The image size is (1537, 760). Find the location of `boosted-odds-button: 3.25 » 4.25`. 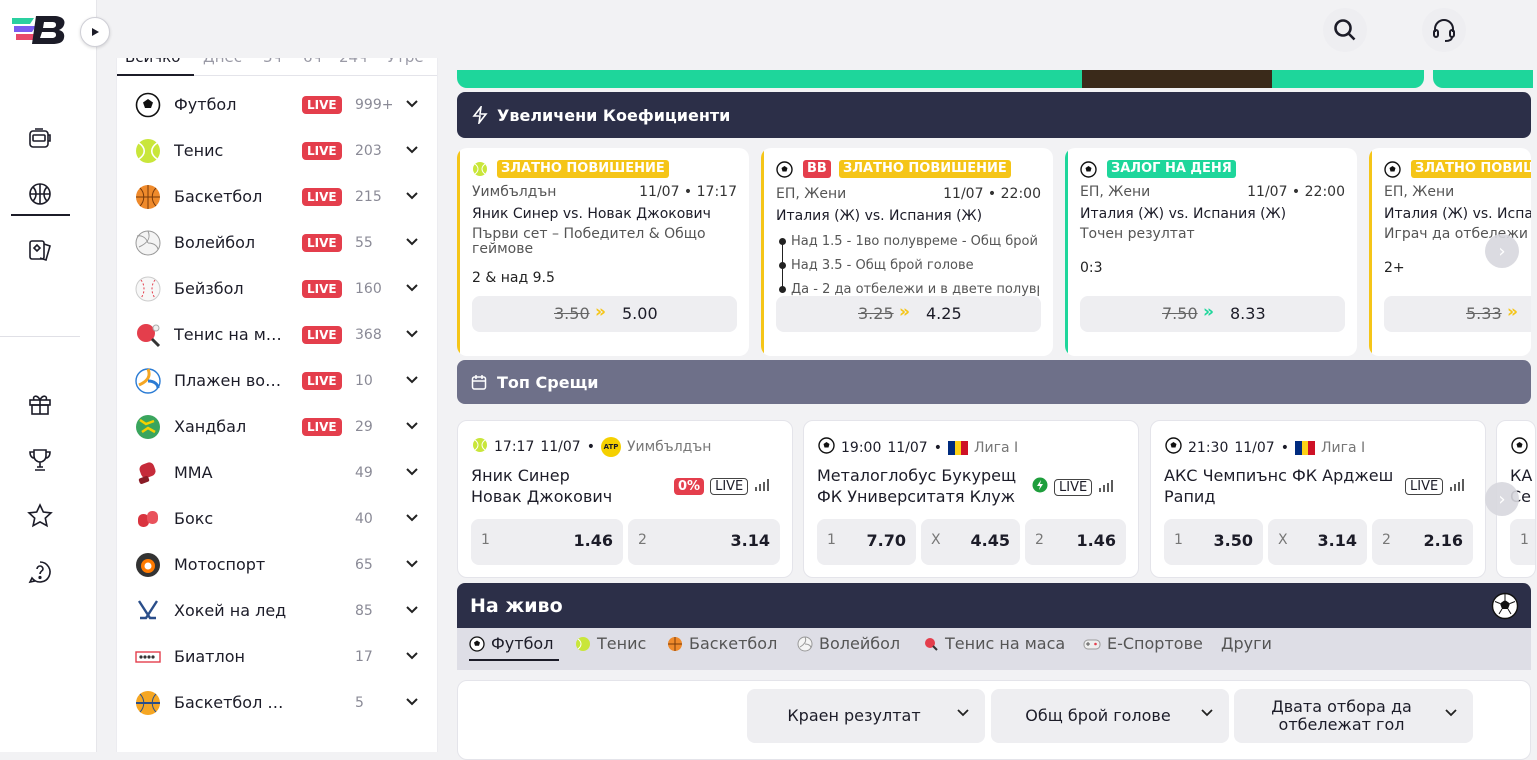

boosted-odds-button: 3.25 » 4.25 is located at coordinates (908, 314).